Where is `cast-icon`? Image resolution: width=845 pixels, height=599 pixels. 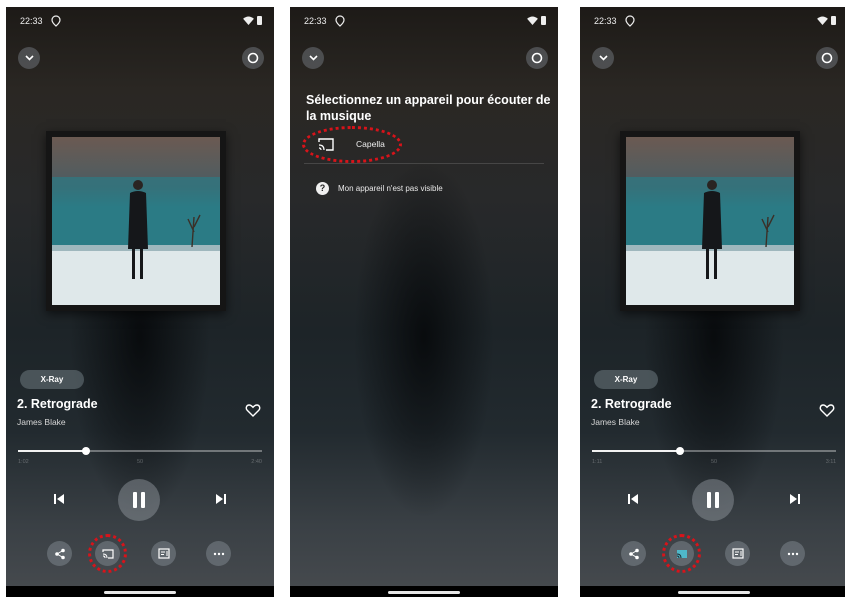
cast-icon is located at coordinates (107, 553).